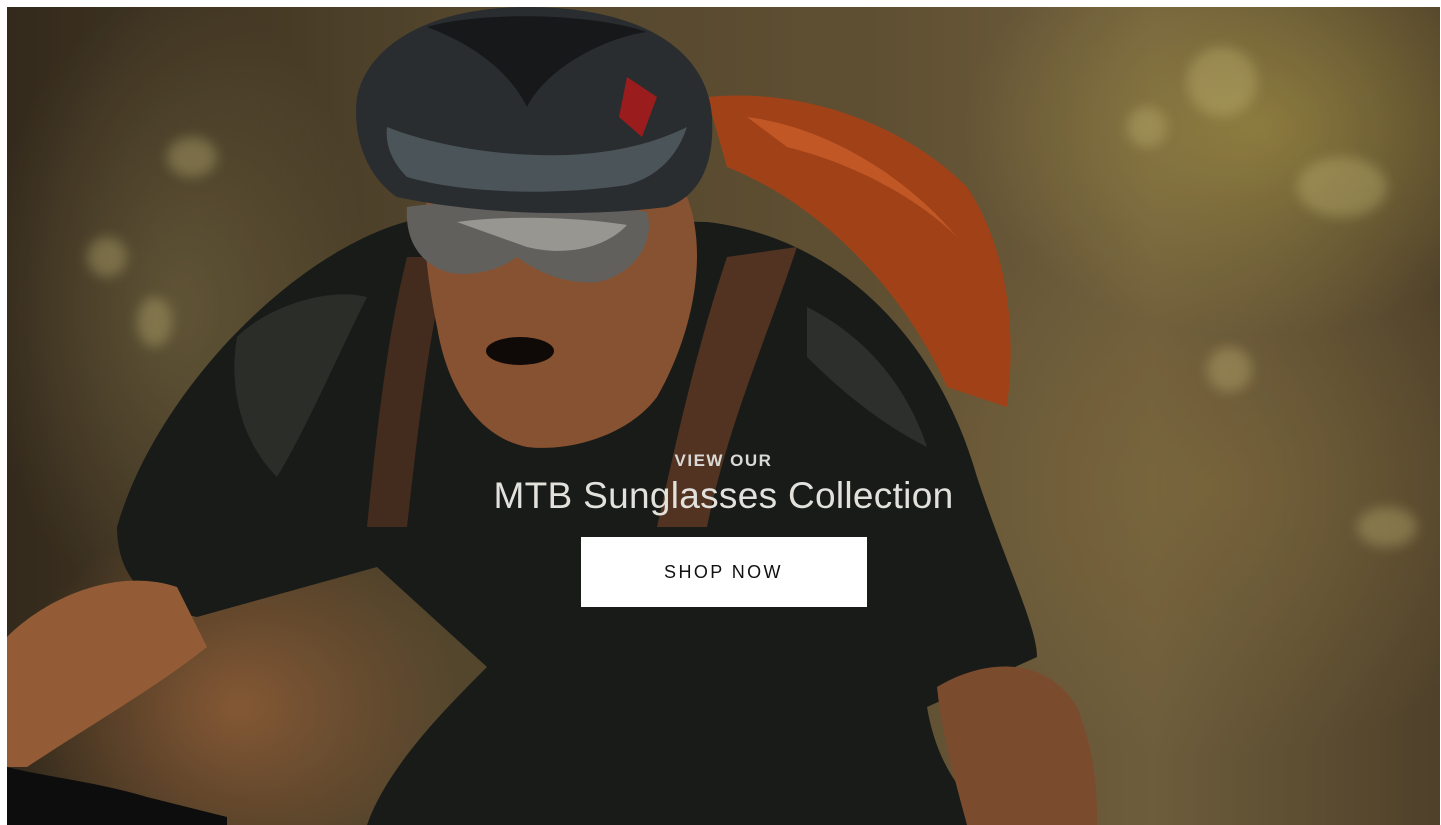  Describe the element at coordinates (723, 572) in the screenshot. I see `shop-now-button: SHOP NOW` at that location.